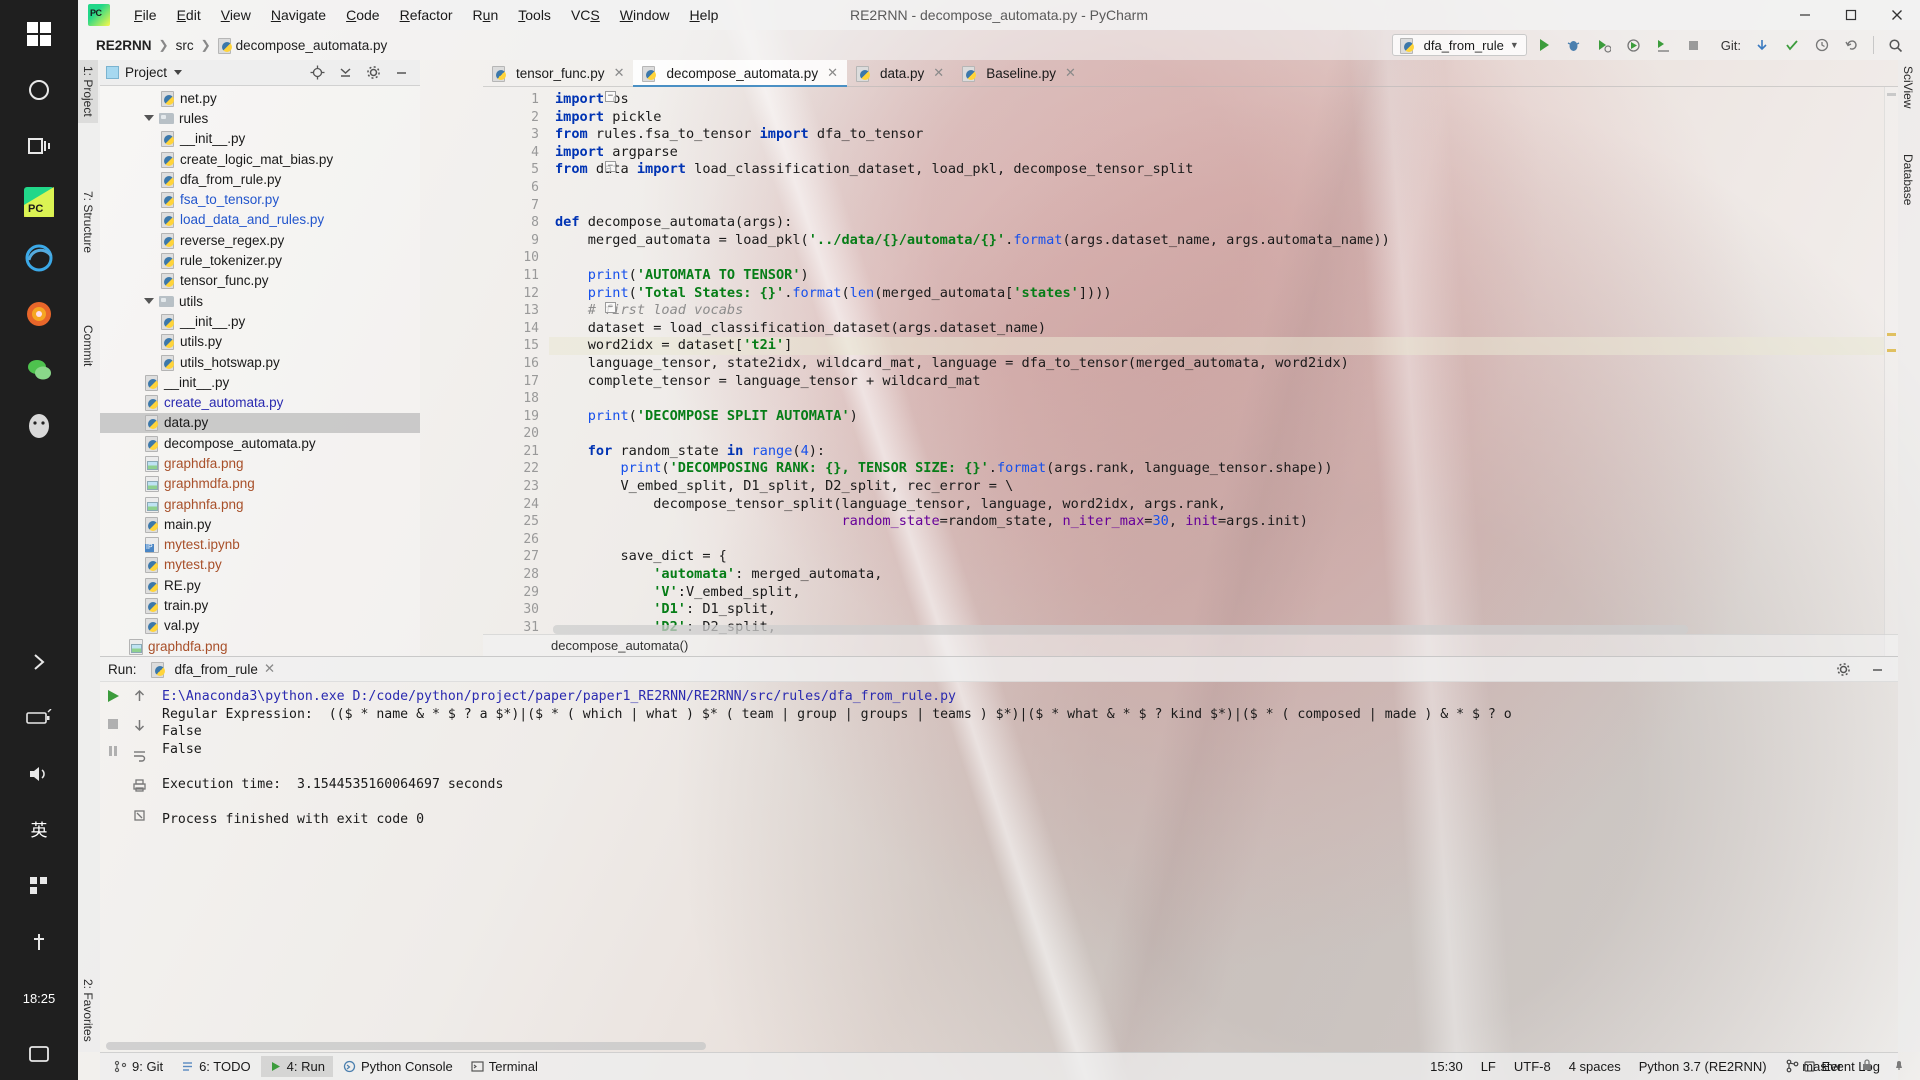 This screenshot has height=1080, width=1920. What do you see at coordinates (610, 96) in the screenshot?
I see `fold-marker-line1: −` at bounding box center [610, 96].